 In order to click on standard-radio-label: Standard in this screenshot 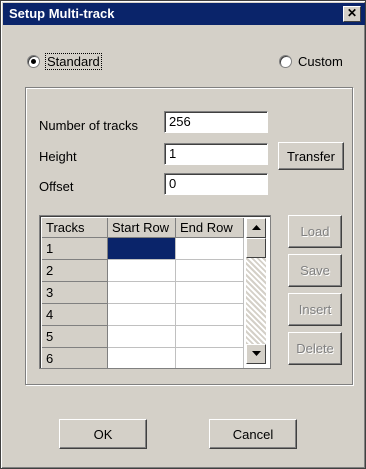, I will do `click(73, 61)`.